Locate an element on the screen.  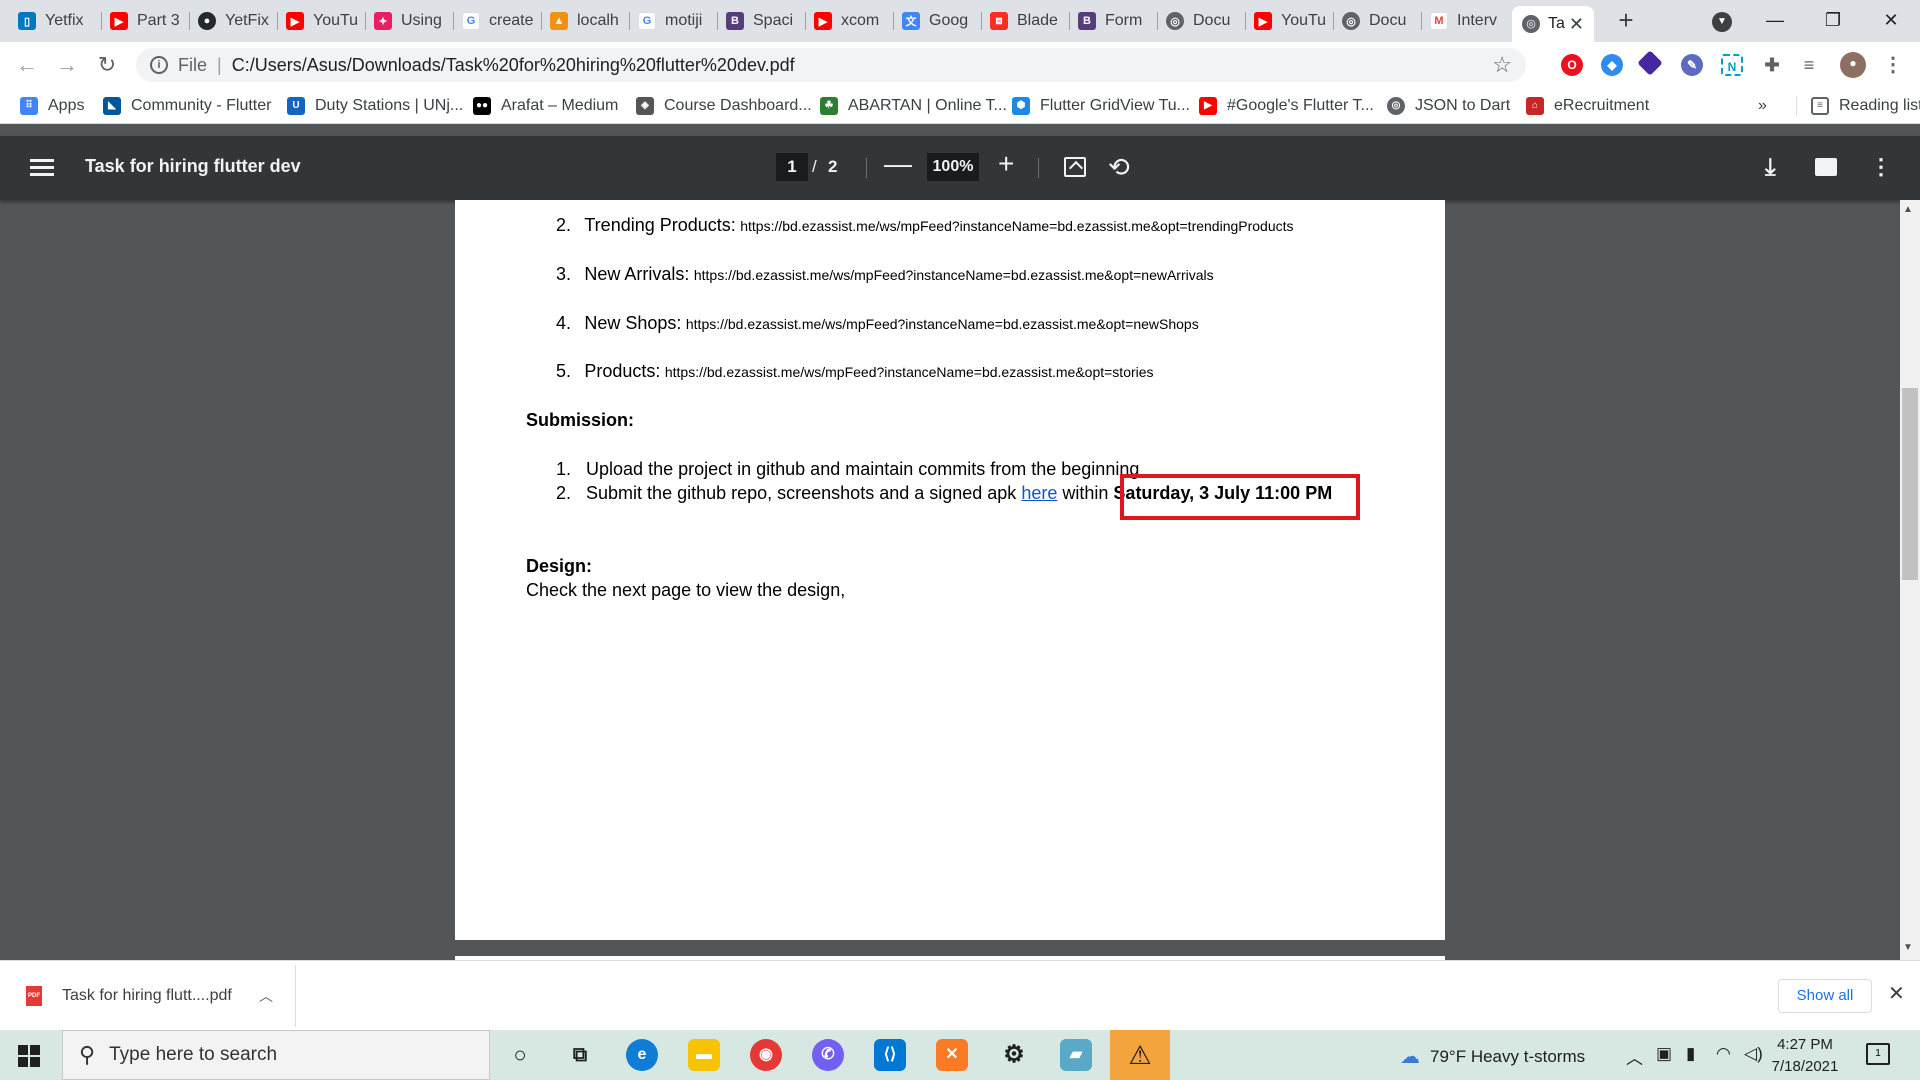
scroll-down-arrow-icon: ▼ is located at coordinates (1908, 947).